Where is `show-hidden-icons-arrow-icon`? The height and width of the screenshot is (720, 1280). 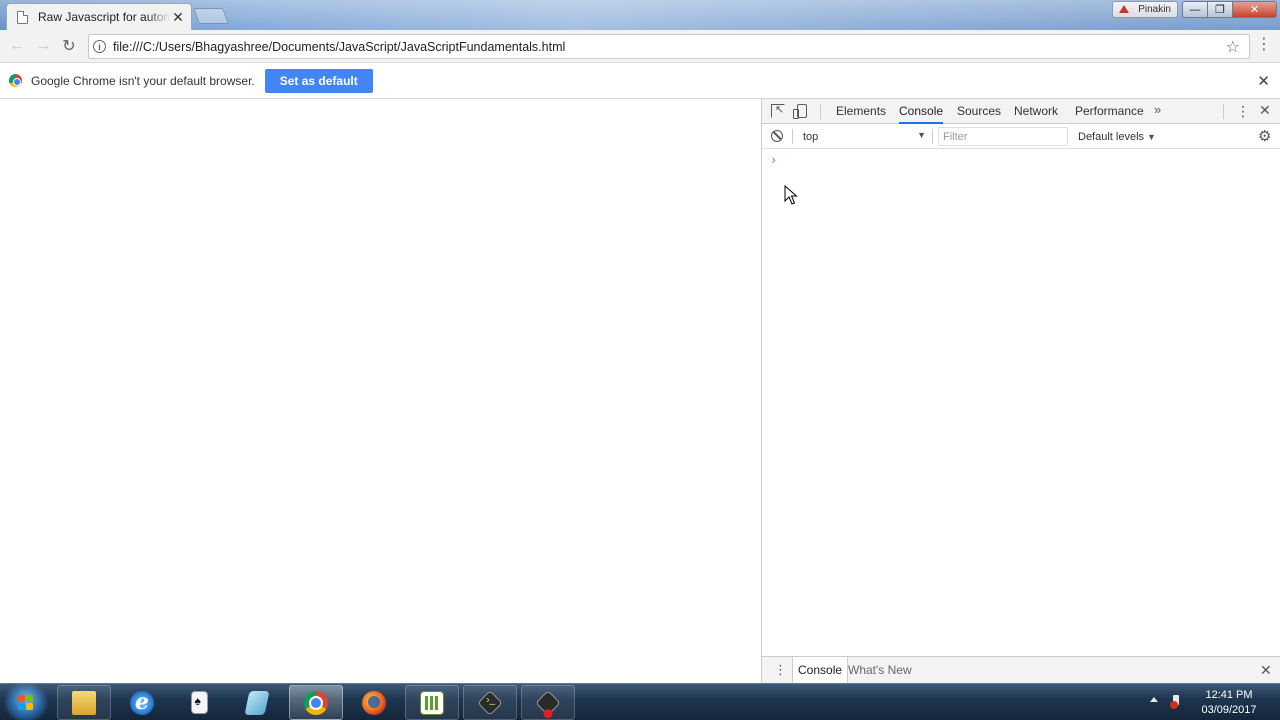
show-hidden-icons-arrow-icon is located at coordinates (1154, 699).